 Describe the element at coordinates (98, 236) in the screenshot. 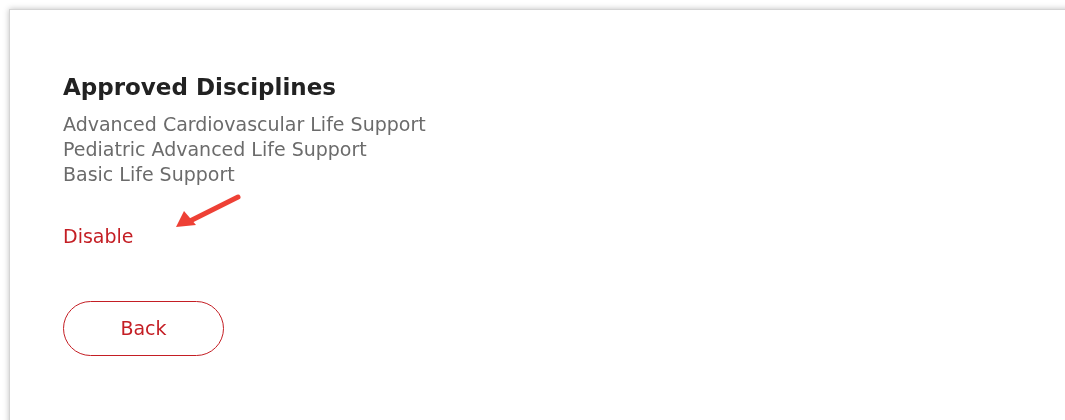

I see `disable-link: Disable` at that location.